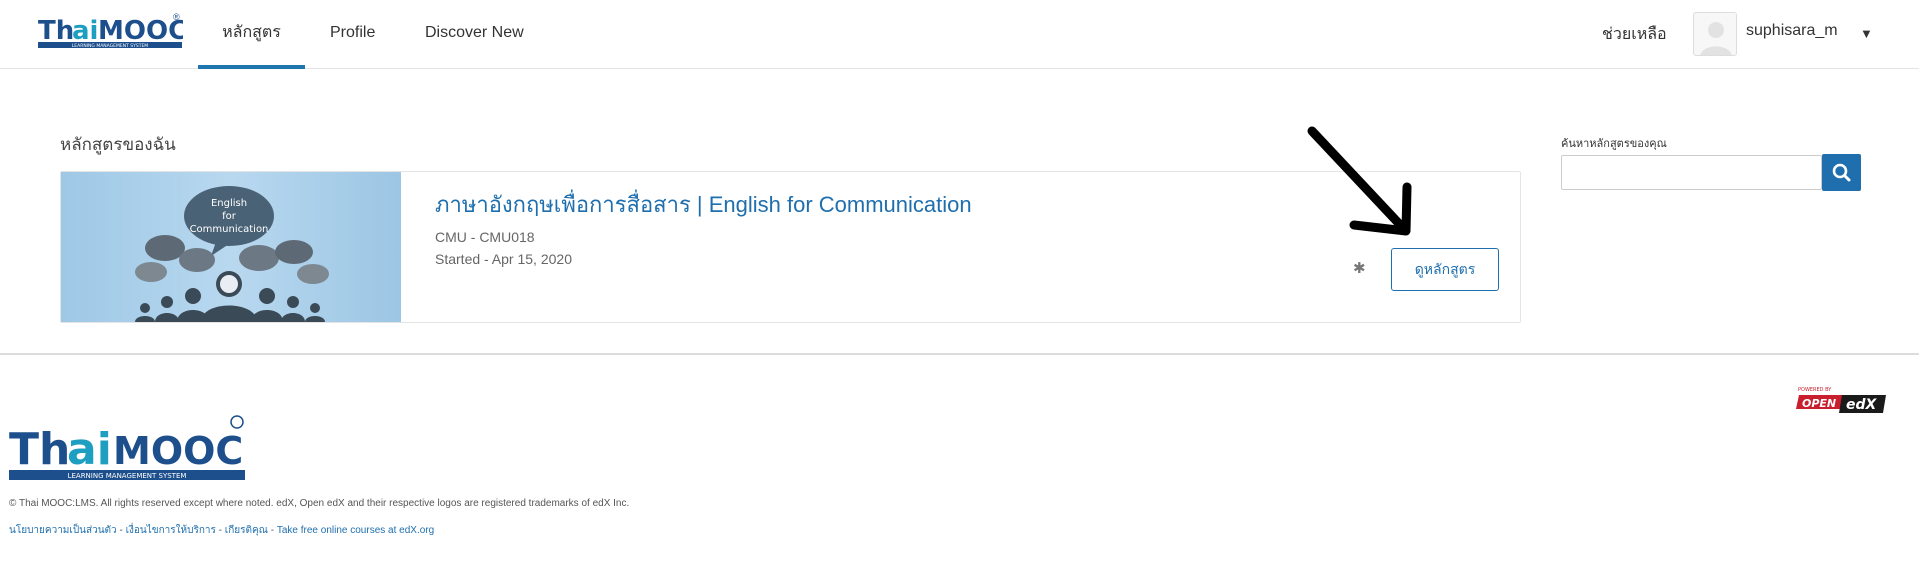 The width and height of the screenshot is (1919, 562). Describe the element at coordinates (485, 237) in the screenshot. I see `course-code: CMU - CMU018` at that location.